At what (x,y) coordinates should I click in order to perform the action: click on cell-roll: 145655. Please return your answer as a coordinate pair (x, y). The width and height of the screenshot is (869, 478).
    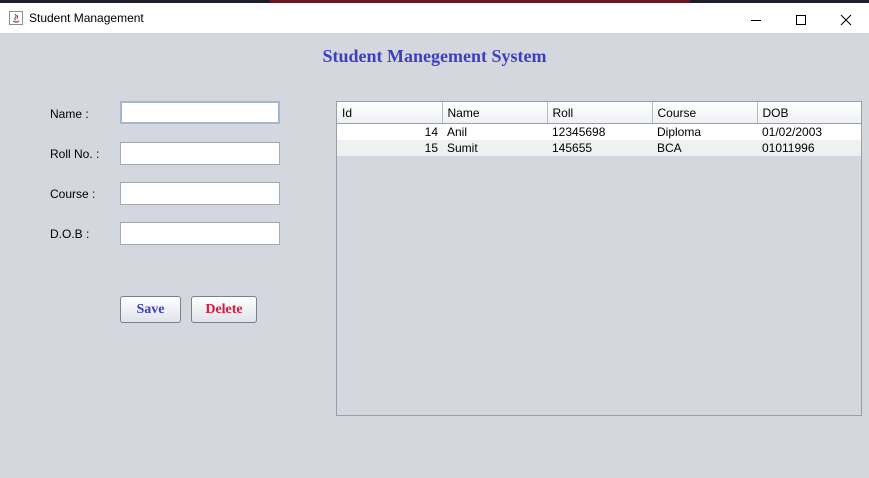
    Looking at the image, I should click on (599, 148).